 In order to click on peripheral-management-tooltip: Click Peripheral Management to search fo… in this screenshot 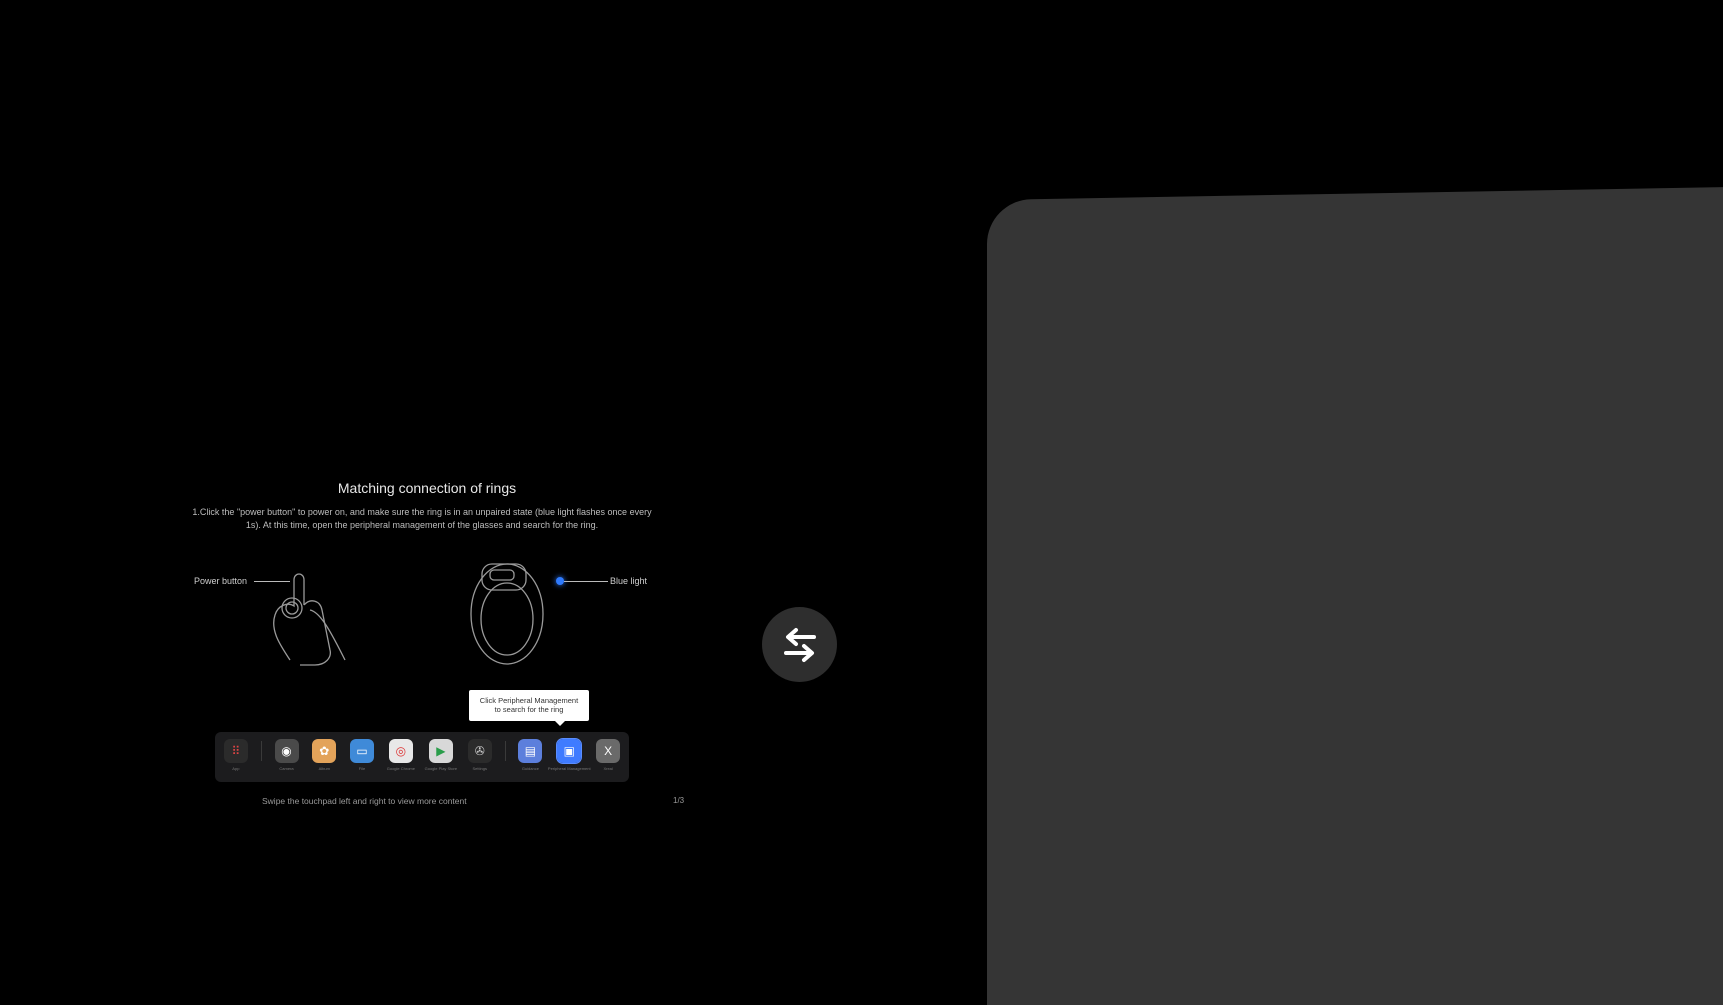, I will do `click(529, 708)`.